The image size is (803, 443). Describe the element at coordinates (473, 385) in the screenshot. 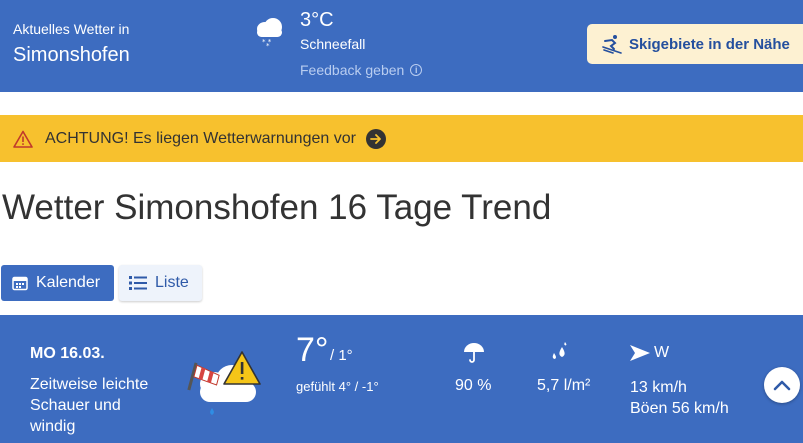

I see `rain-probability: 90 %` at that location.